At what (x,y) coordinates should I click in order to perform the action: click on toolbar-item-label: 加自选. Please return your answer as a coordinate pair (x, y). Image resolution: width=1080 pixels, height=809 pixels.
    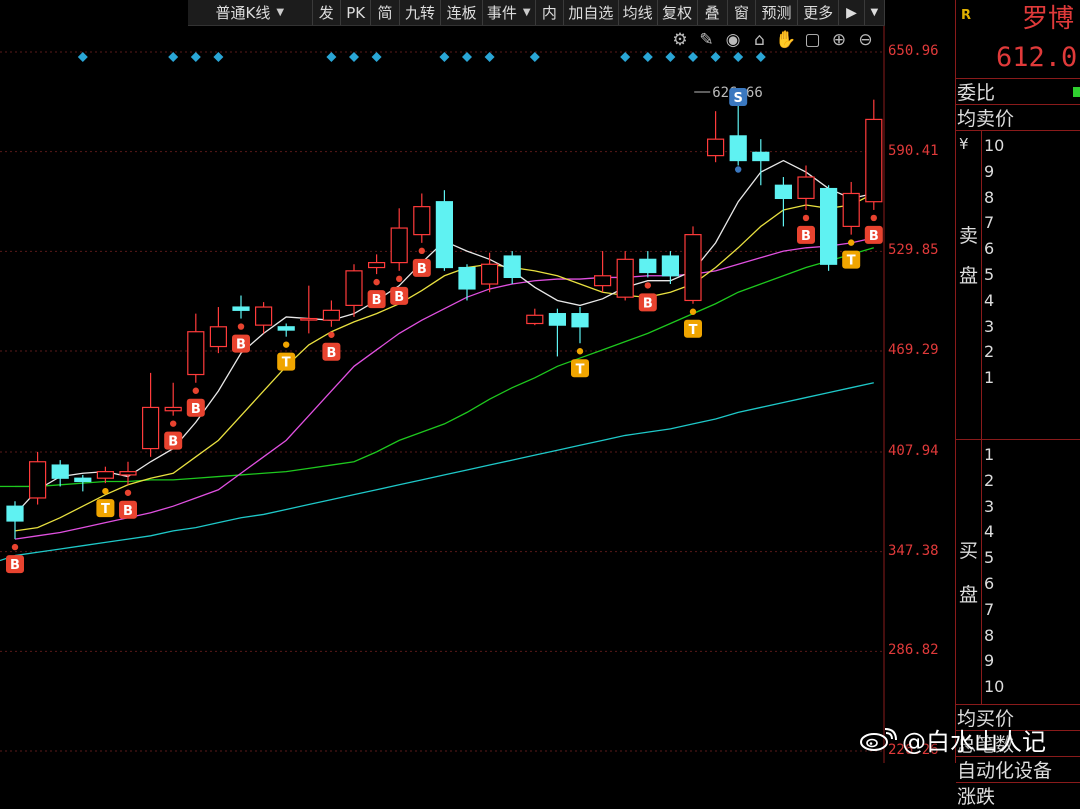
    Looking at the image, I should click on (591, 13).